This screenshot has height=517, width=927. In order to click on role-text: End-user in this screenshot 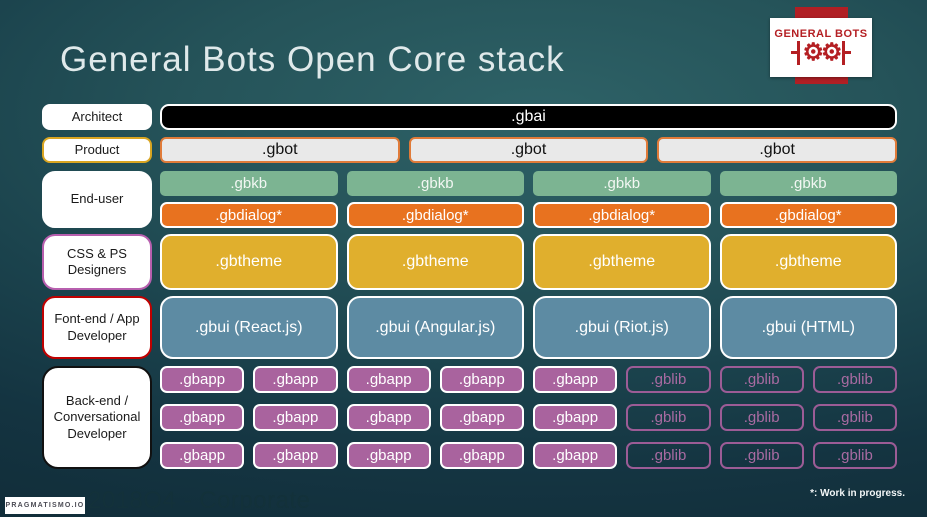, I will do `click(97, 199)`.